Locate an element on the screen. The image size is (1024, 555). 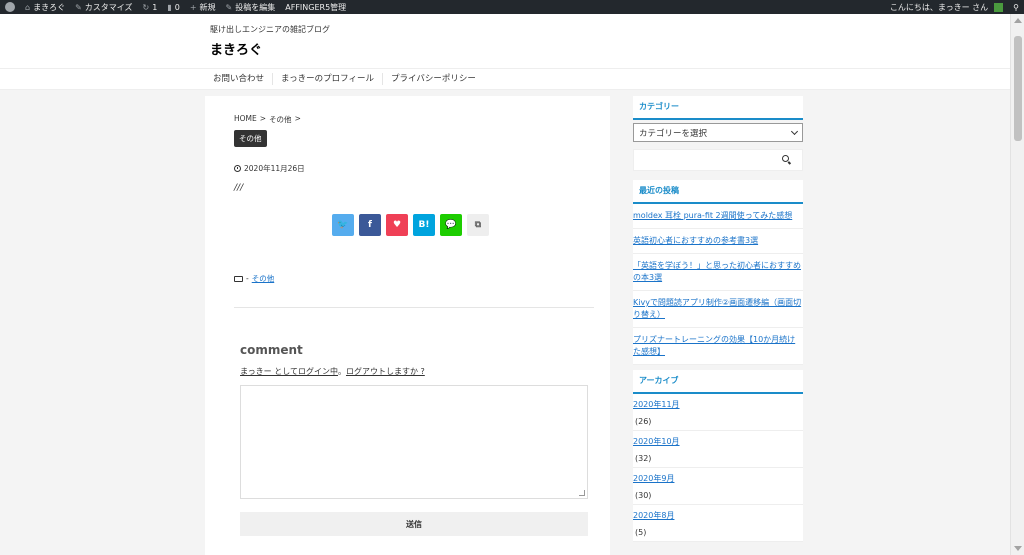
comment-heading: comment is located at coordinates (271, 350).